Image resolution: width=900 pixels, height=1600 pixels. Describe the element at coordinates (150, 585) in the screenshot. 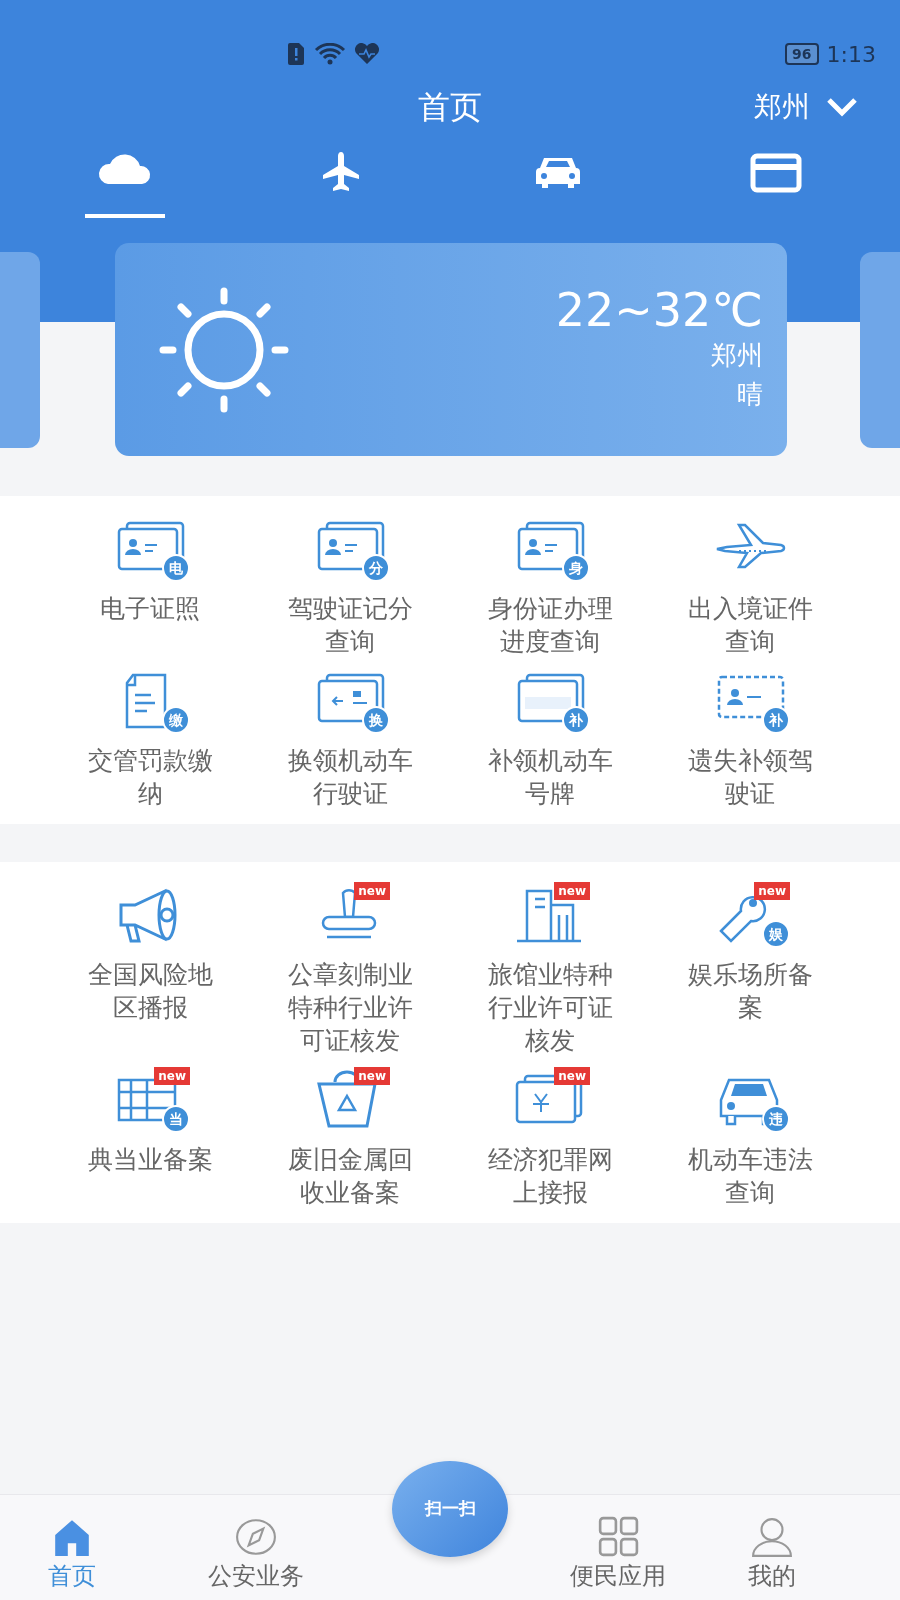

I see `service-tile: 电 电子证照` at that location.